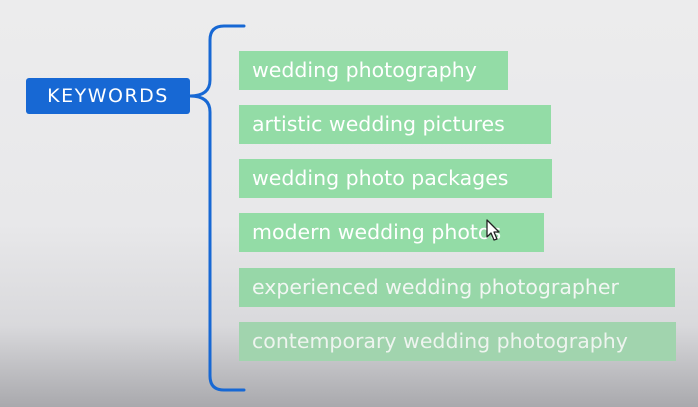  Describe the element at coordinates (493, 230) in the screenshot. I see `mouse-pointer-icon` at that location.